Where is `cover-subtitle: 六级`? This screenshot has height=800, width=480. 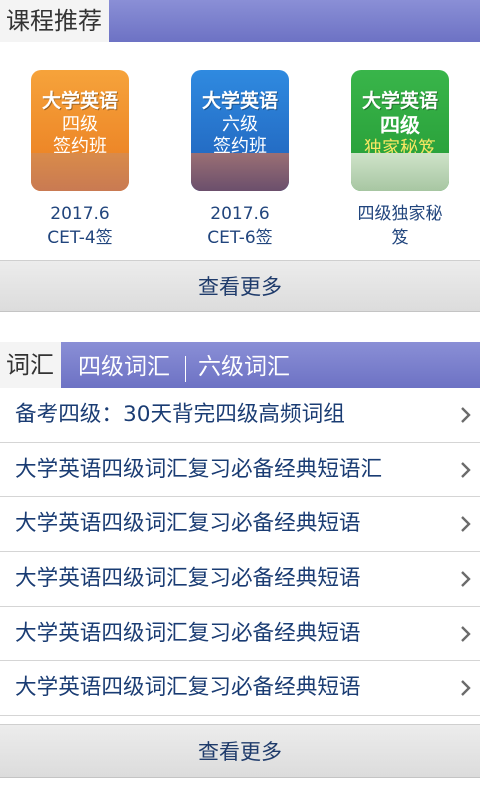 cover-subtitle: 六级 is located at coordinates (240, 124).